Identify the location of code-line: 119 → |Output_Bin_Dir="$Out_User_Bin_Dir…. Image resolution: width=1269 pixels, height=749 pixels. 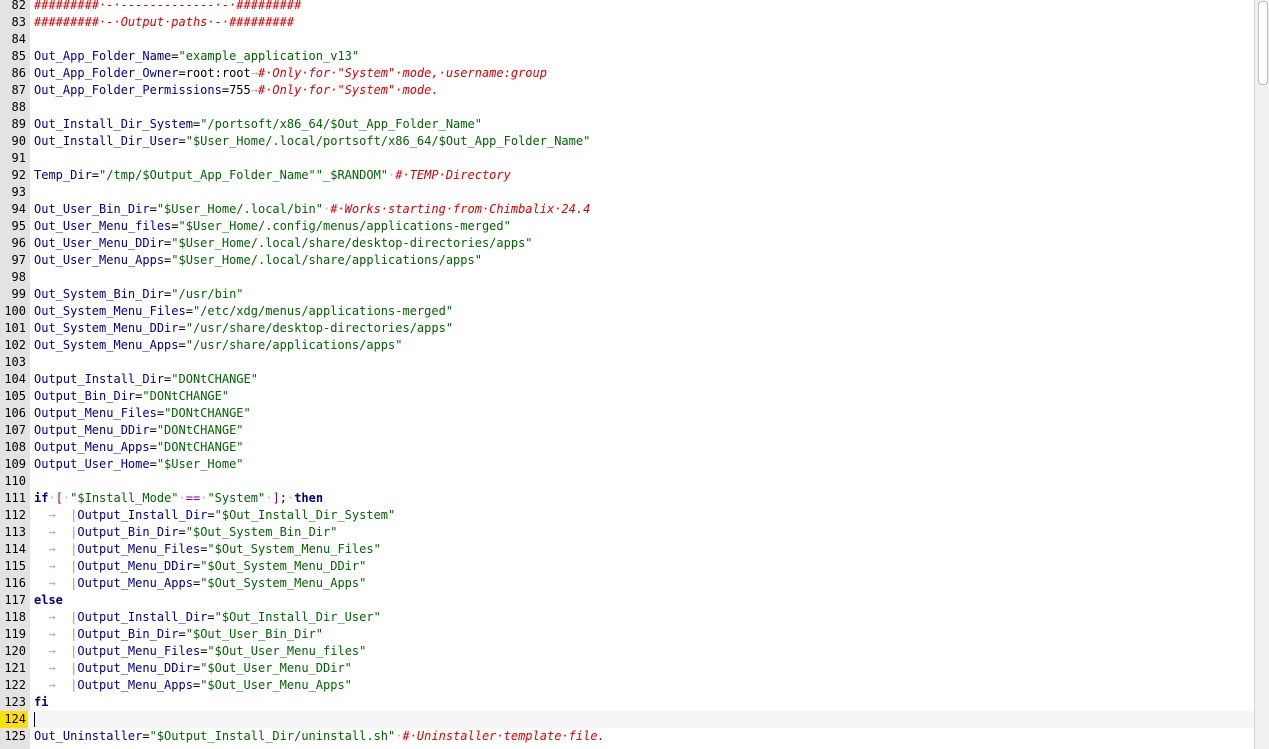
(627, 634).